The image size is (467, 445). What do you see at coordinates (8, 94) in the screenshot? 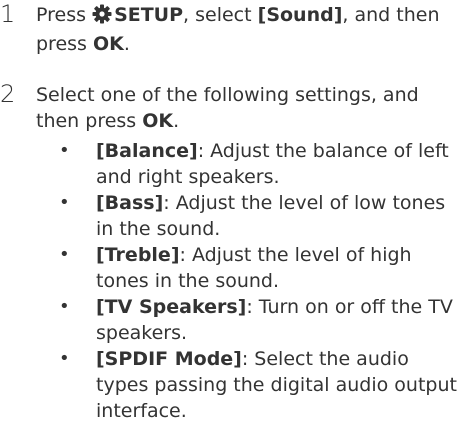
I see `step-number: 2` at bounding box center [8, 94].